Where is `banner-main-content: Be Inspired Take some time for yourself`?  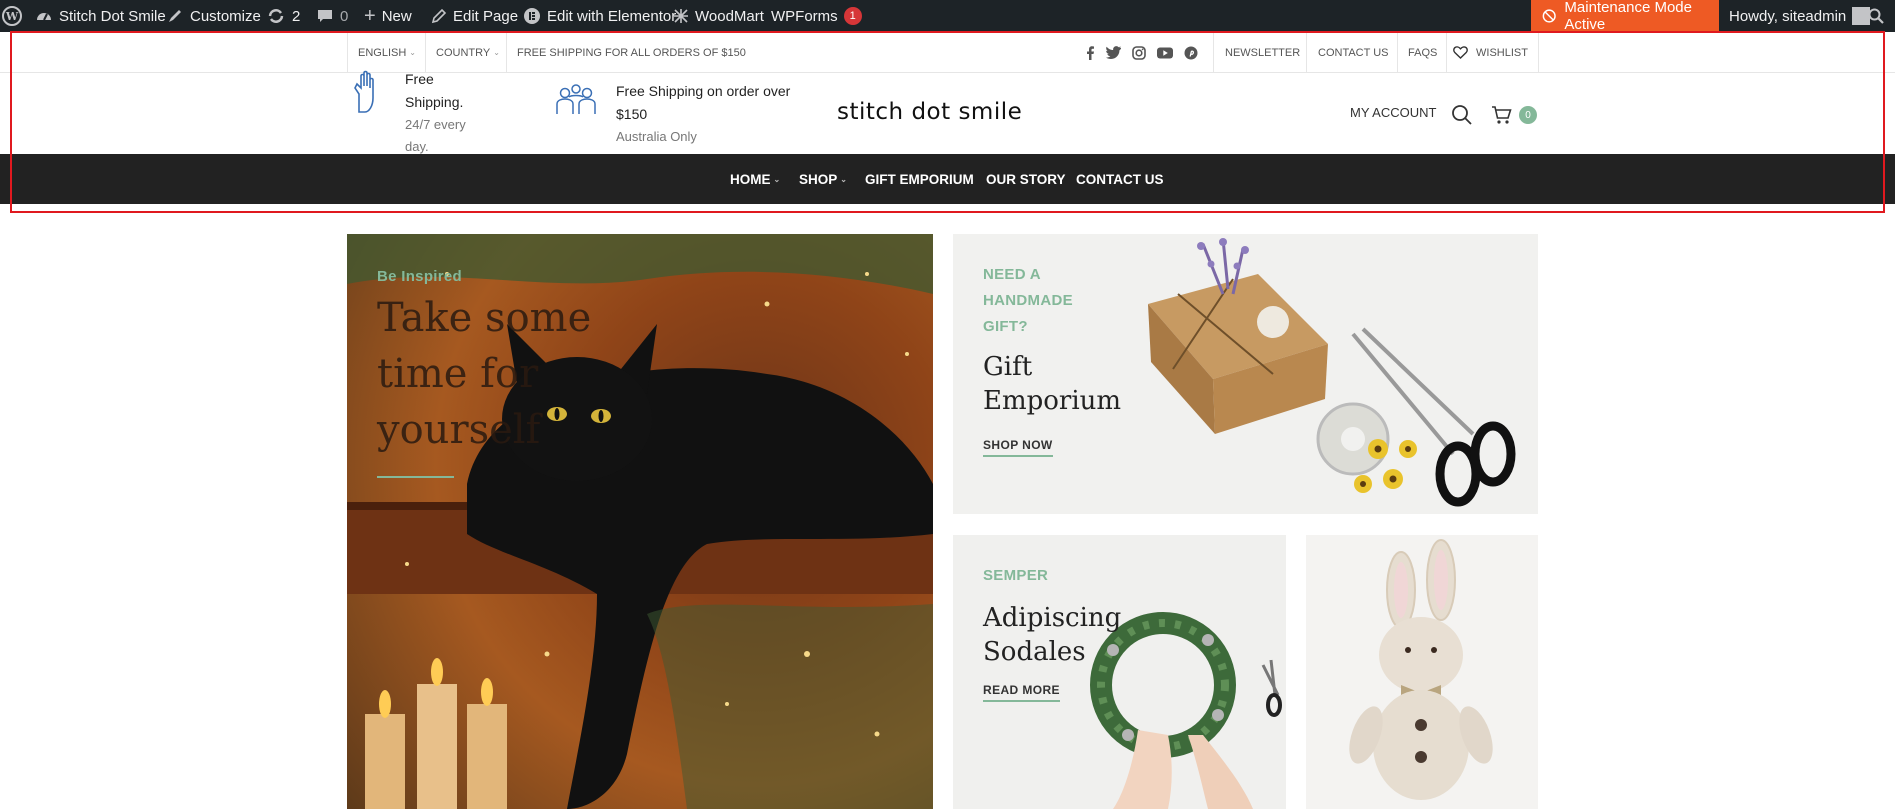
banner-main-content: Be Inspired Take some time for yourself is located at coordinates (484, 371).